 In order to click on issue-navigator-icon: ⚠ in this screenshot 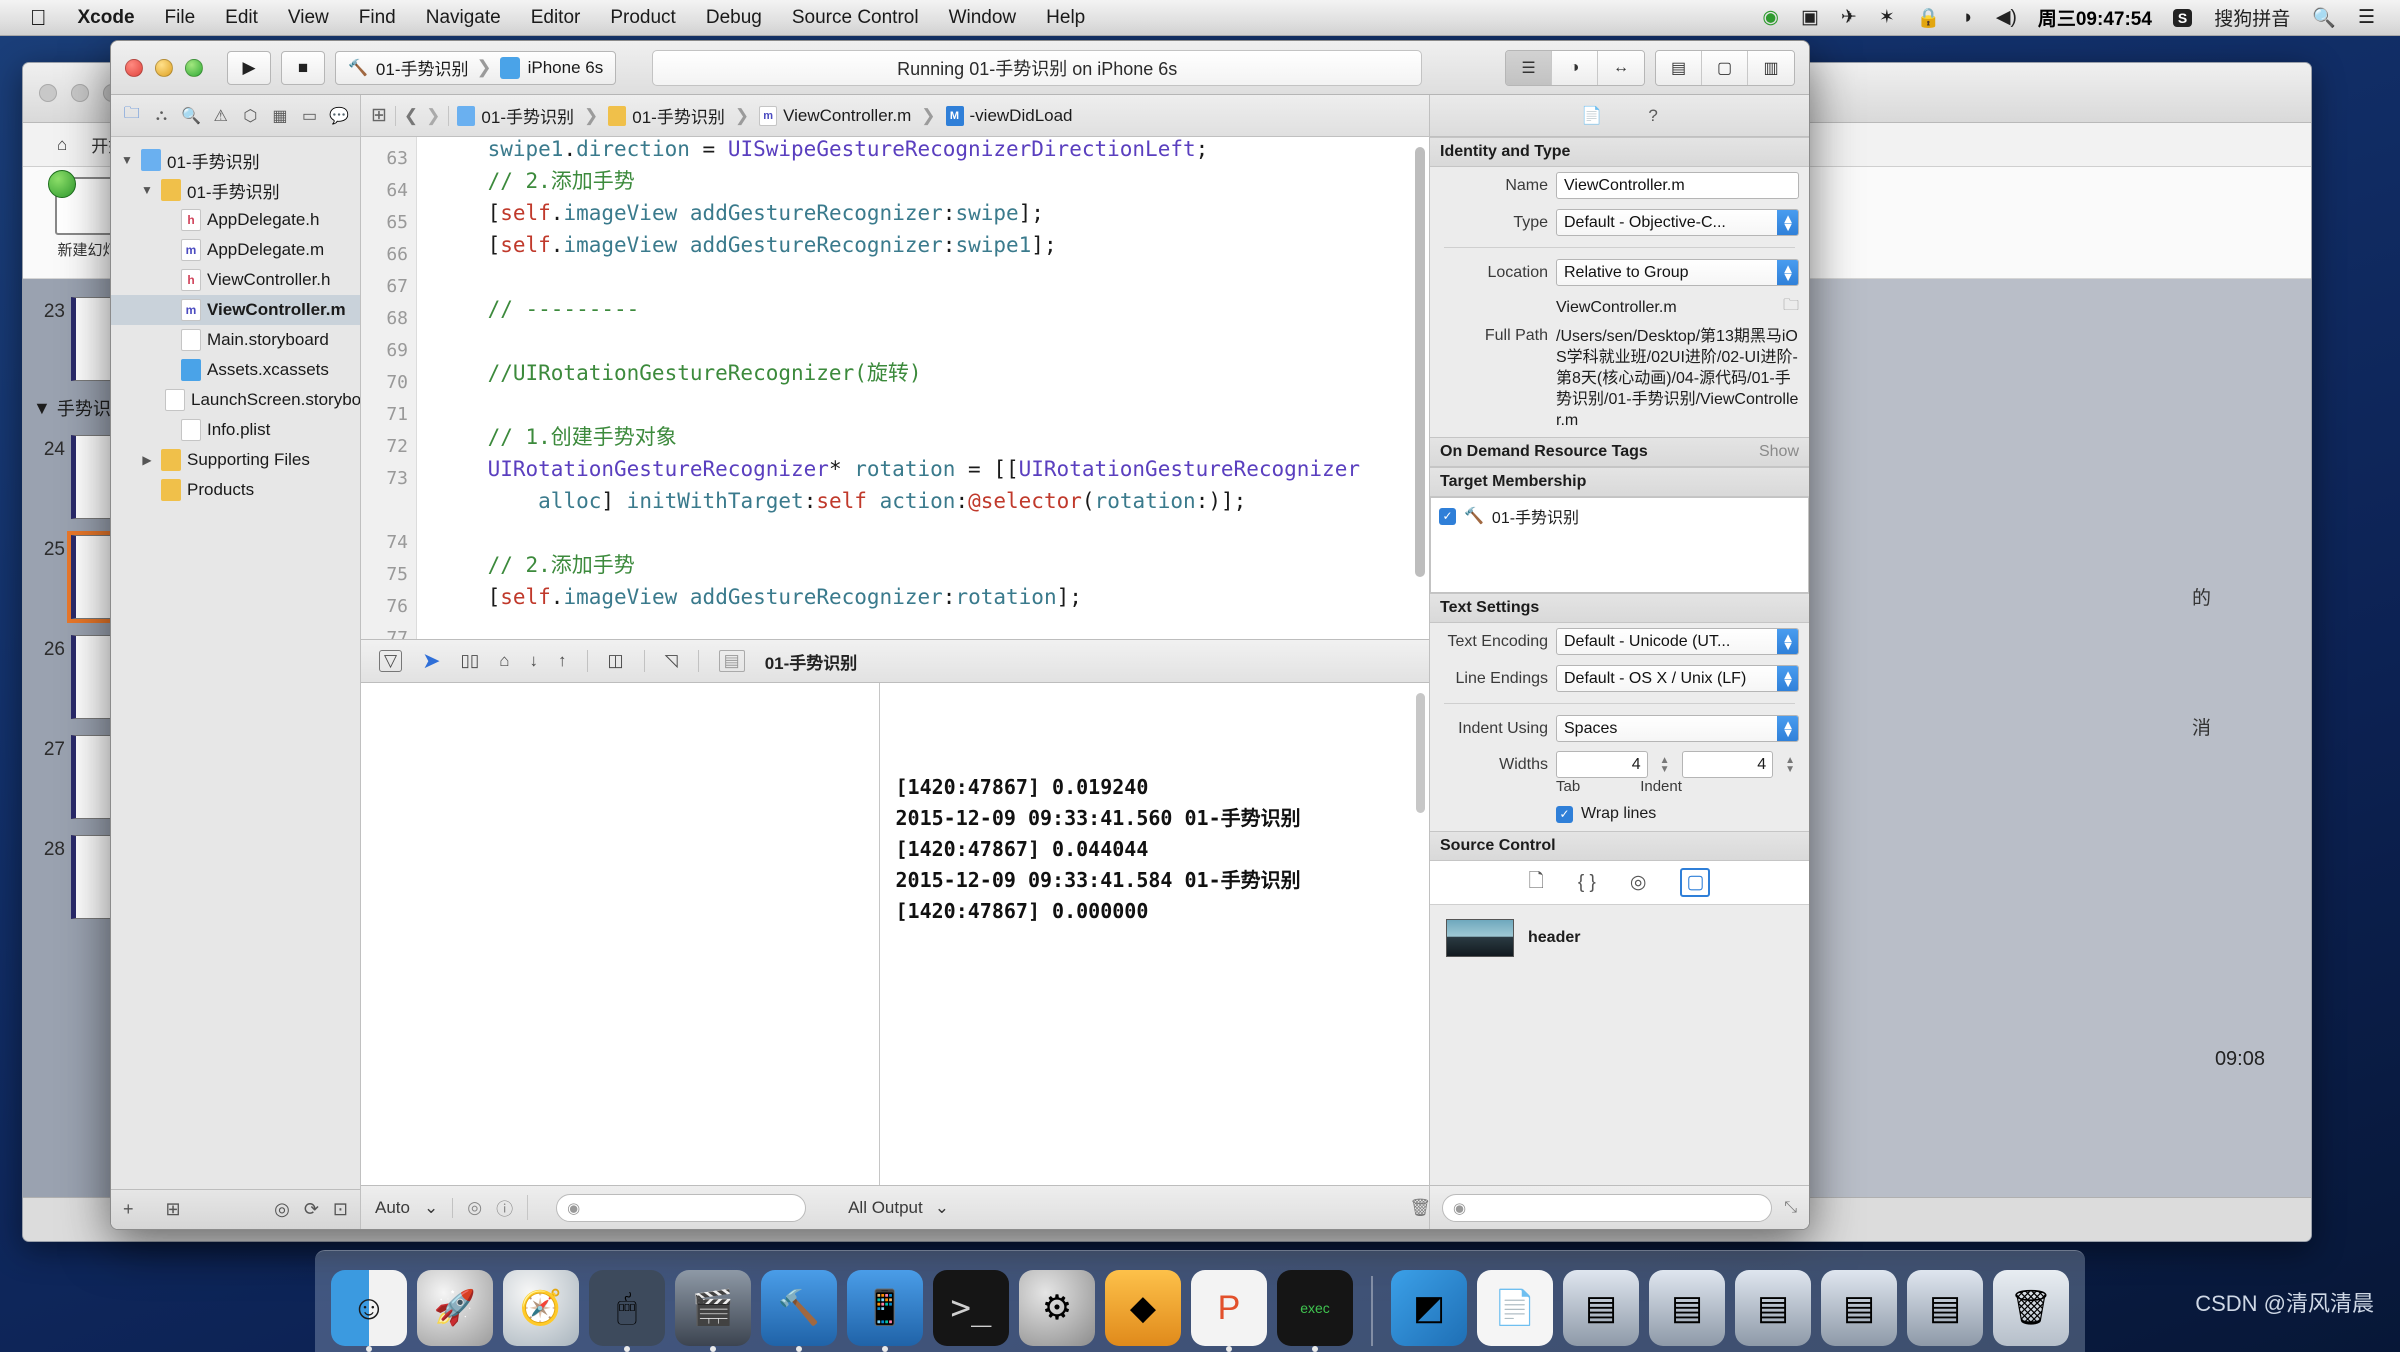, I will do `click(221, 116)`.